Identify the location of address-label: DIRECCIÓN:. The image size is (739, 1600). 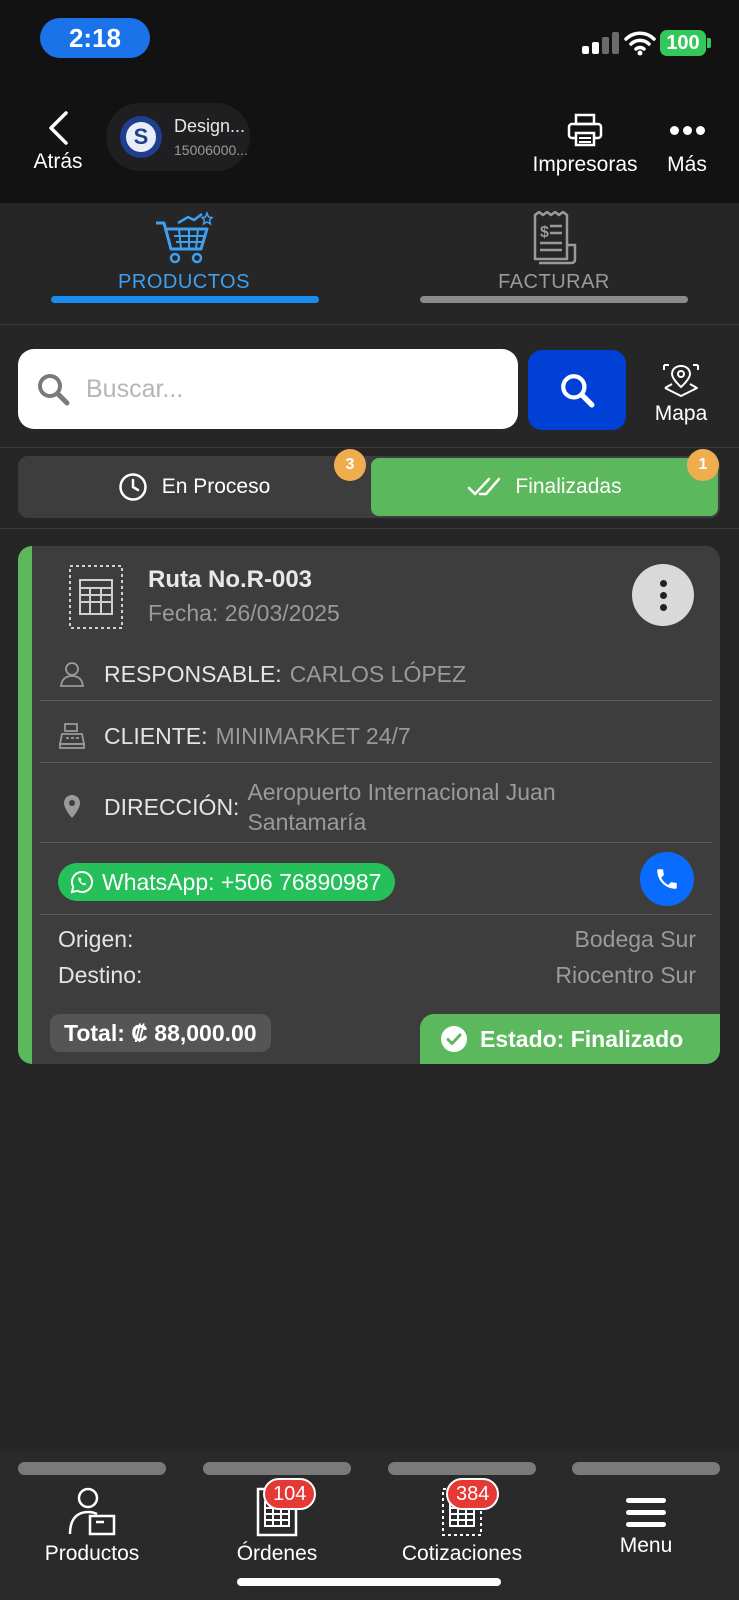
(172, 806).